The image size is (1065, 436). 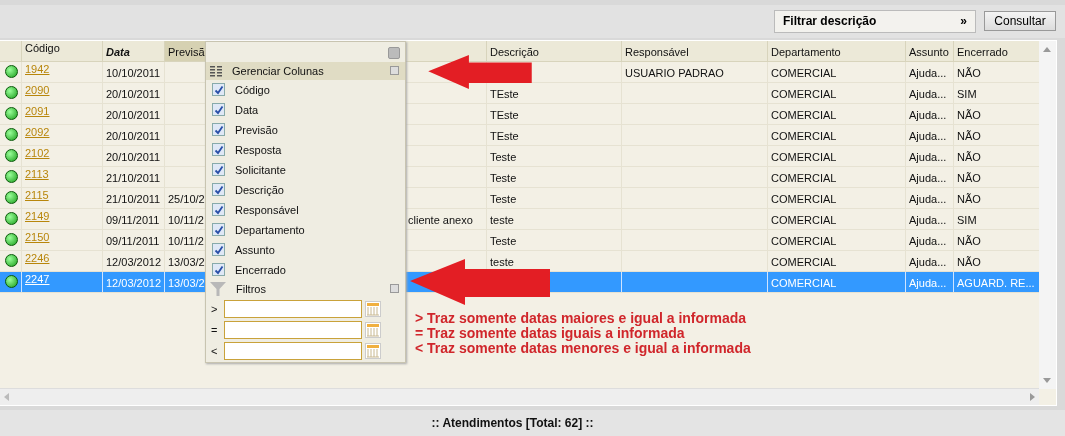 I want to click on scroll-down-icon, so click(x=1047, y=380).